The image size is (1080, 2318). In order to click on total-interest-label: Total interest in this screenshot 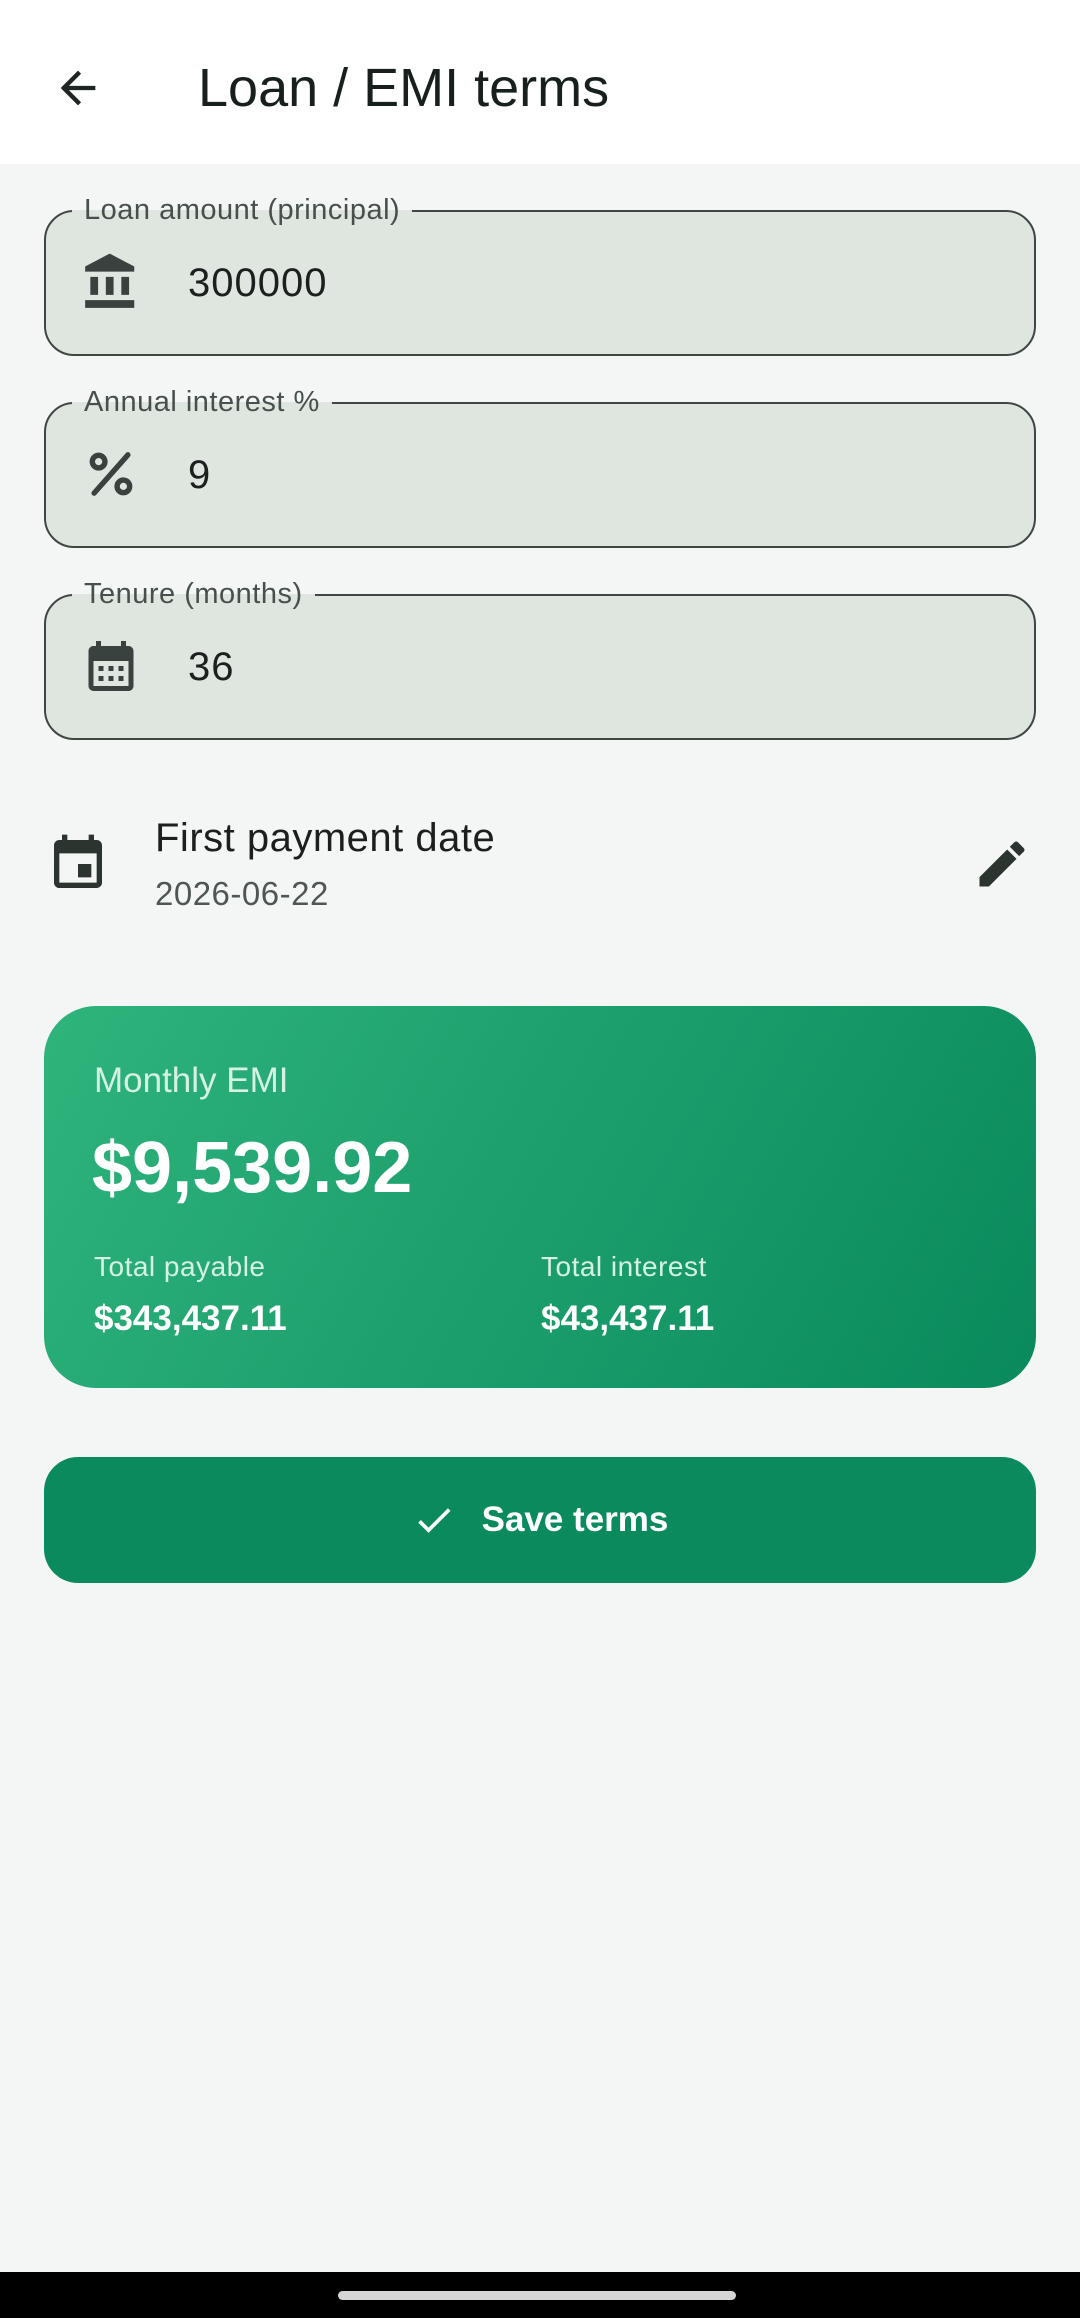, I will do `click(624, 1266)`.